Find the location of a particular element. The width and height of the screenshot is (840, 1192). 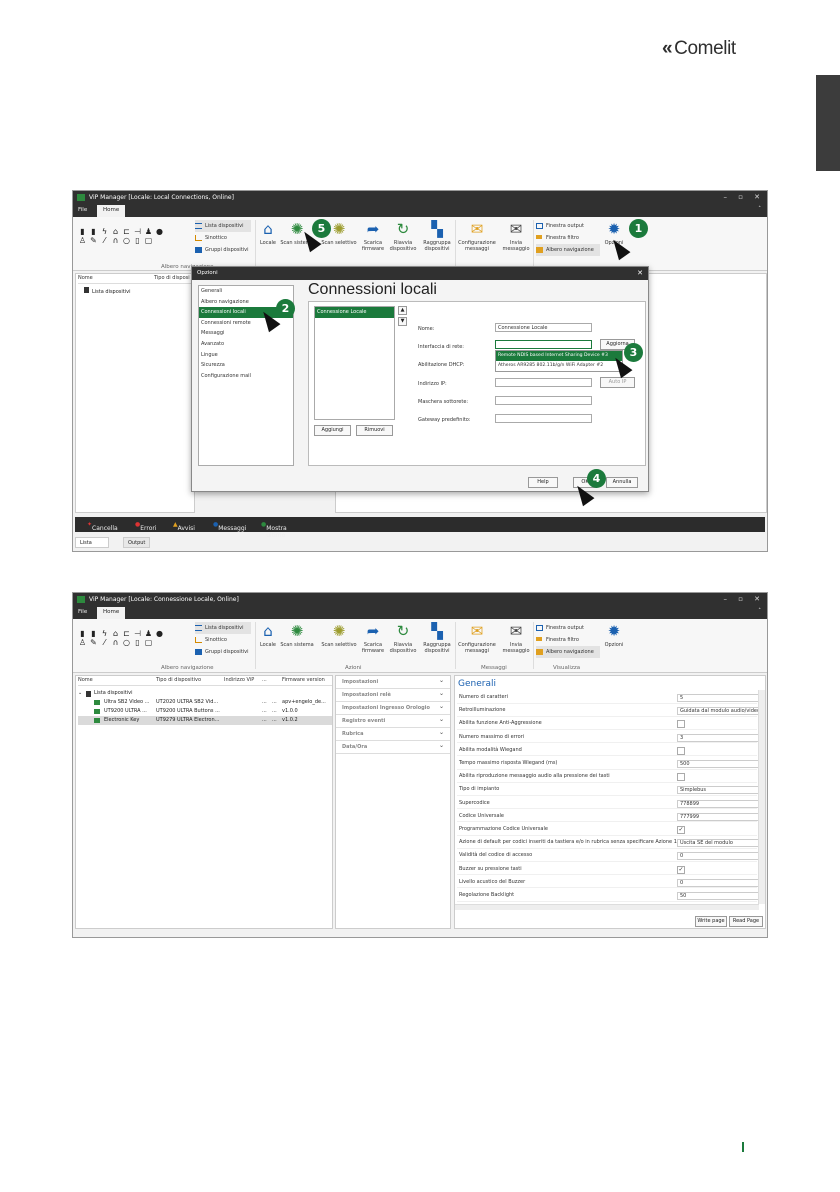

errori-button: ● Errori is located at coordinates (146, 526).